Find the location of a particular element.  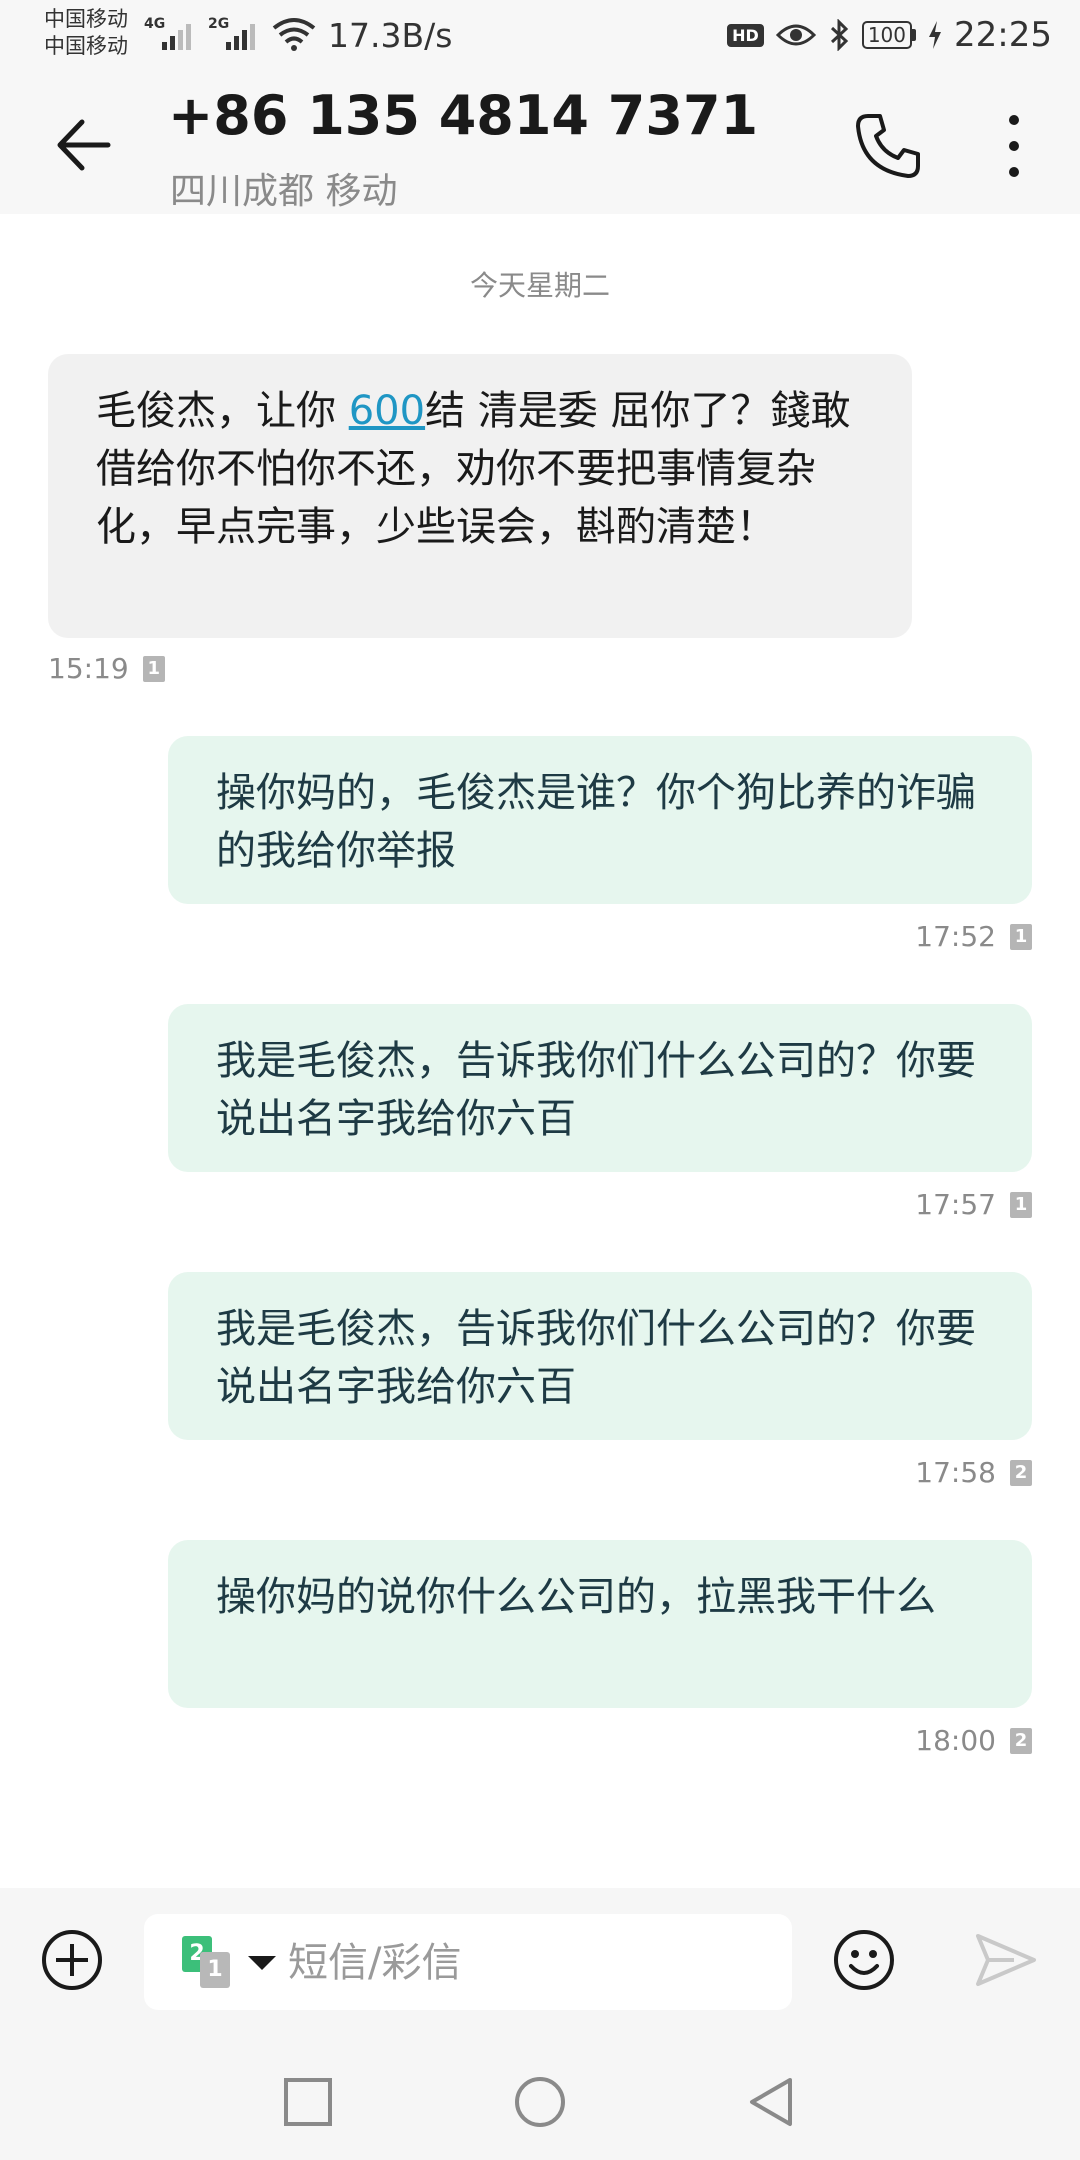

system-navigation-bar is located at coordinates (540, 2099).